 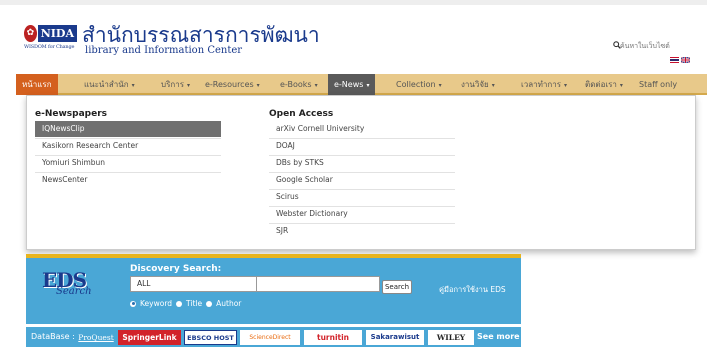 I want to click on nav-label: แนะนำสำนัก, so click(x=106, y=84).